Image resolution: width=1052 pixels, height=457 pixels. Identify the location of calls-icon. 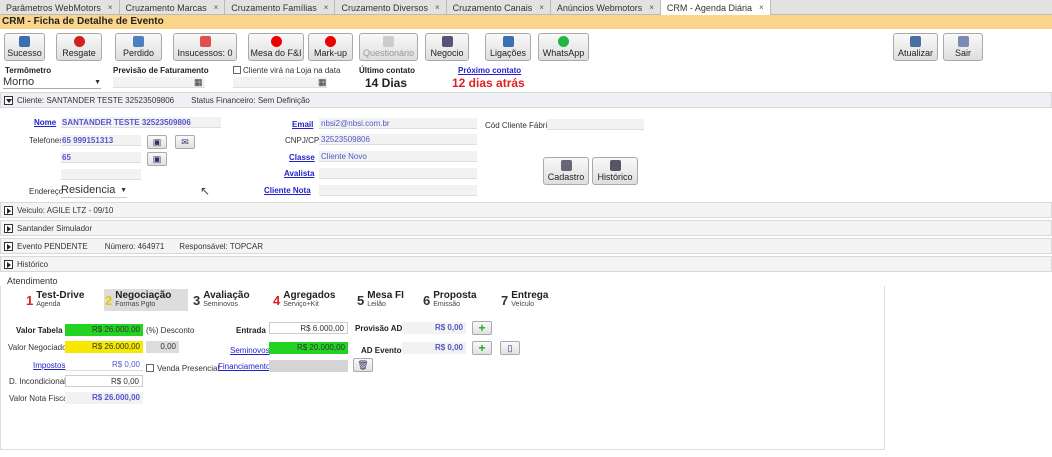
(508, 41).